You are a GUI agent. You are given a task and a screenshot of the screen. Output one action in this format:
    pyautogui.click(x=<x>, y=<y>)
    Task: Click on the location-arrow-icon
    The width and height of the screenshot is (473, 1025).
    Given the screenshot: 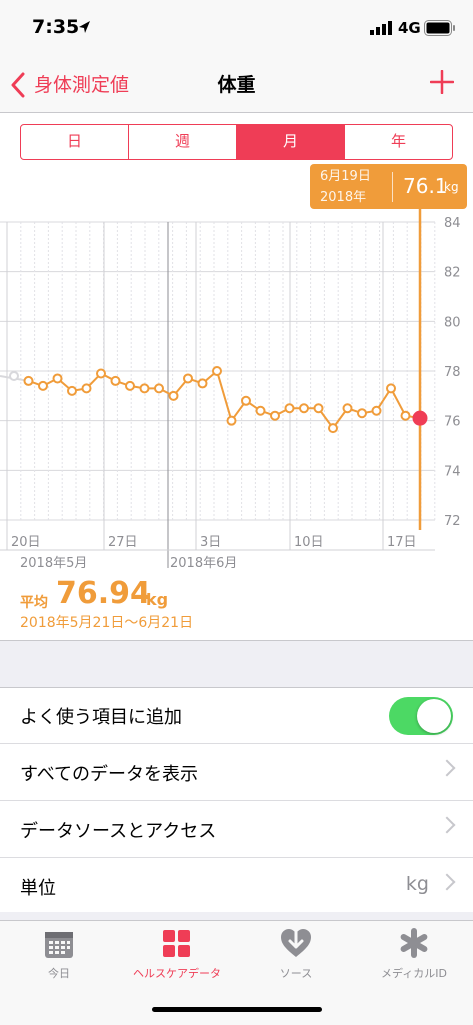 What is the action you would take?
    pyautogui.click(x=84, y=27)
    